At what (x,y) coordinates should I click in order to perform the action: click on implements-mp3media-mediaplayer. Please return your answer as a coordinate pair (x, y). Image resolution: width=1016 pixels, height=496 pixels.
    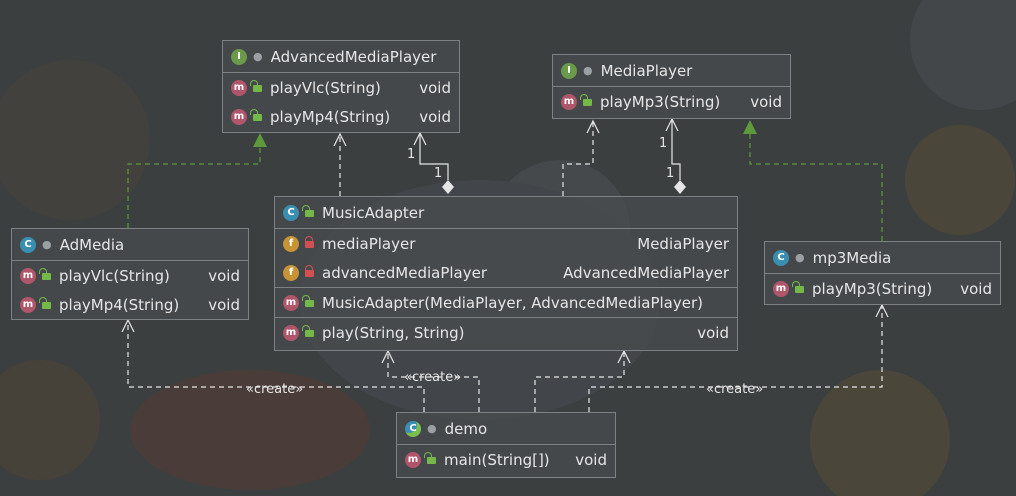
    Looking at the image, I should click on (816, 187).